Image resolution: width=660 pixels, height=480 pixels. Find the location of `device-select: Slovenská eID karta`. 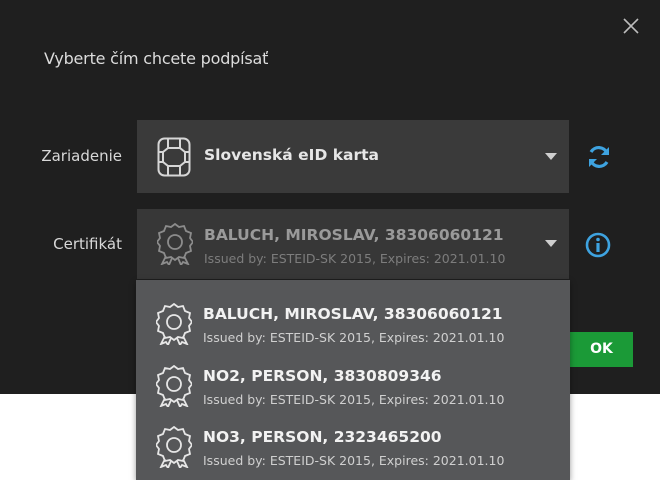

device-select: Slovenská eID karta is located at coordinates (353, 156).